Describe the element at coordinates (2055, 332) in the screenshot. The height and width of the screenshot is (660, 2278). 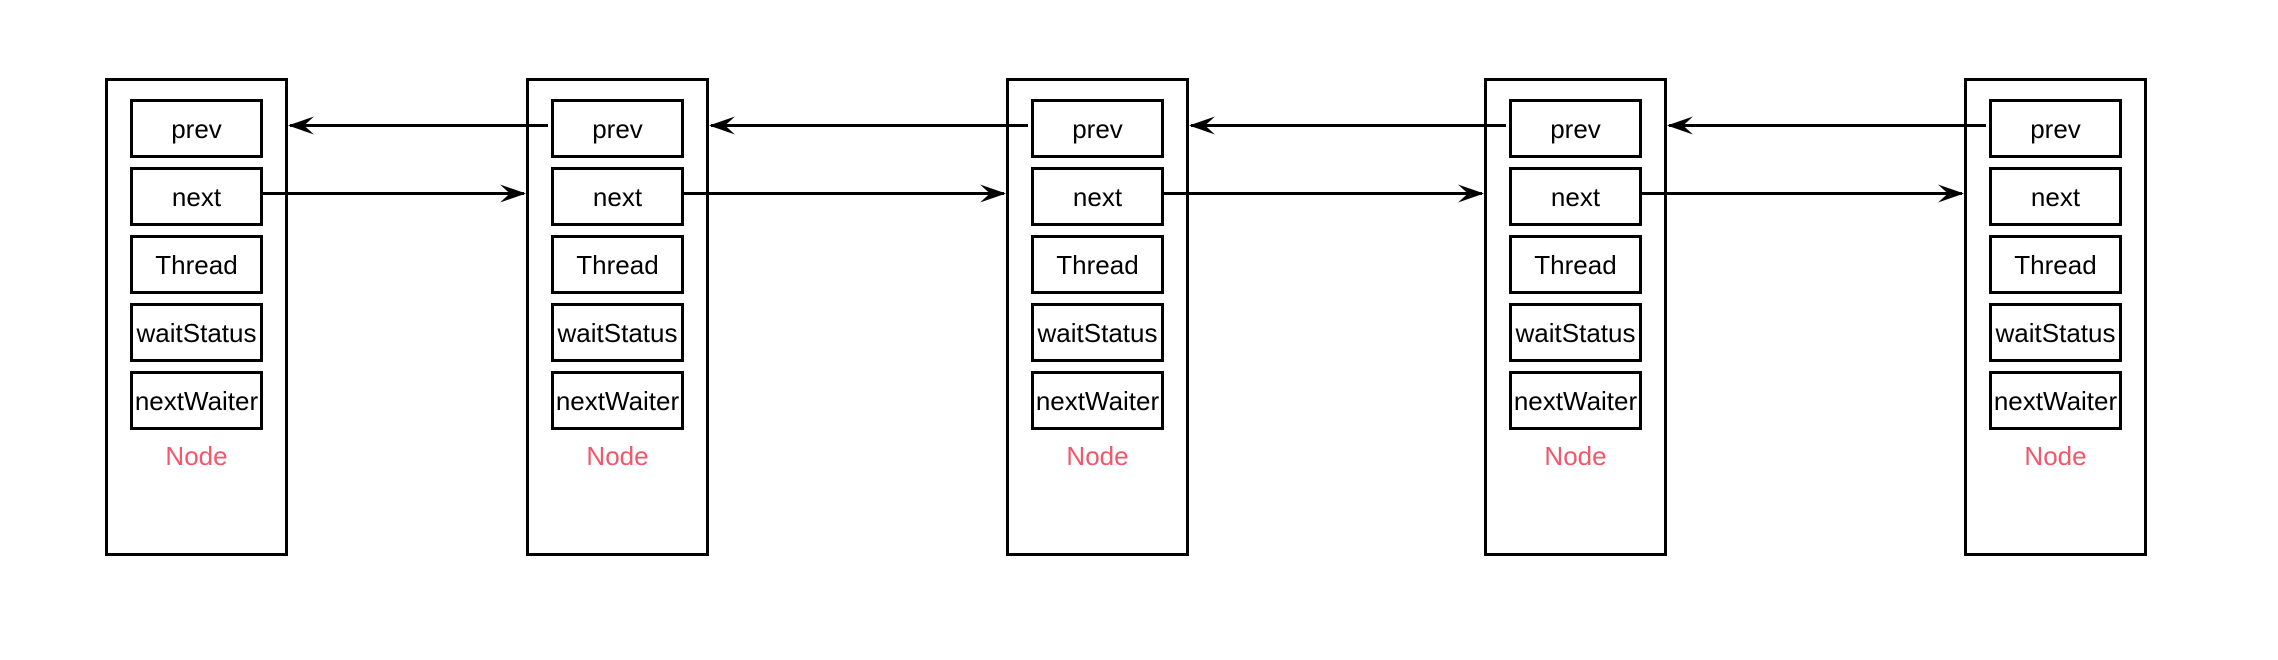
I see `node-4-field-wait-status: waitStatus` at that location.